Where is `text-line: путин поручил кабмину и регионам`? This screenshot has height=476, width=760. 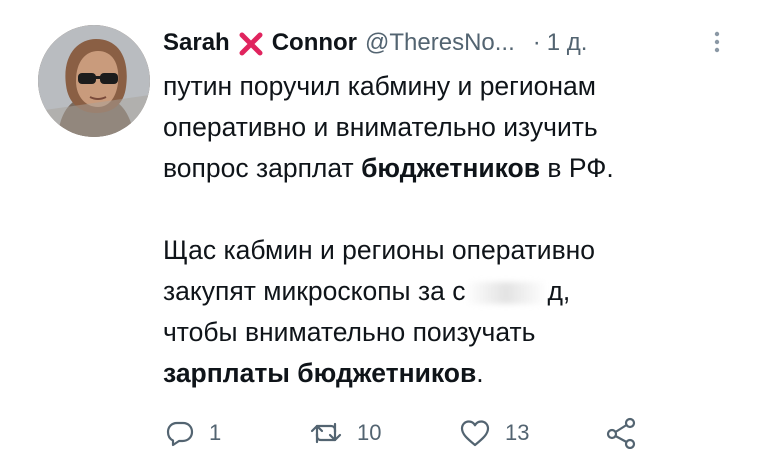 text-line: путин поручил кабмину и регионам is located at coordinates (453, 86).